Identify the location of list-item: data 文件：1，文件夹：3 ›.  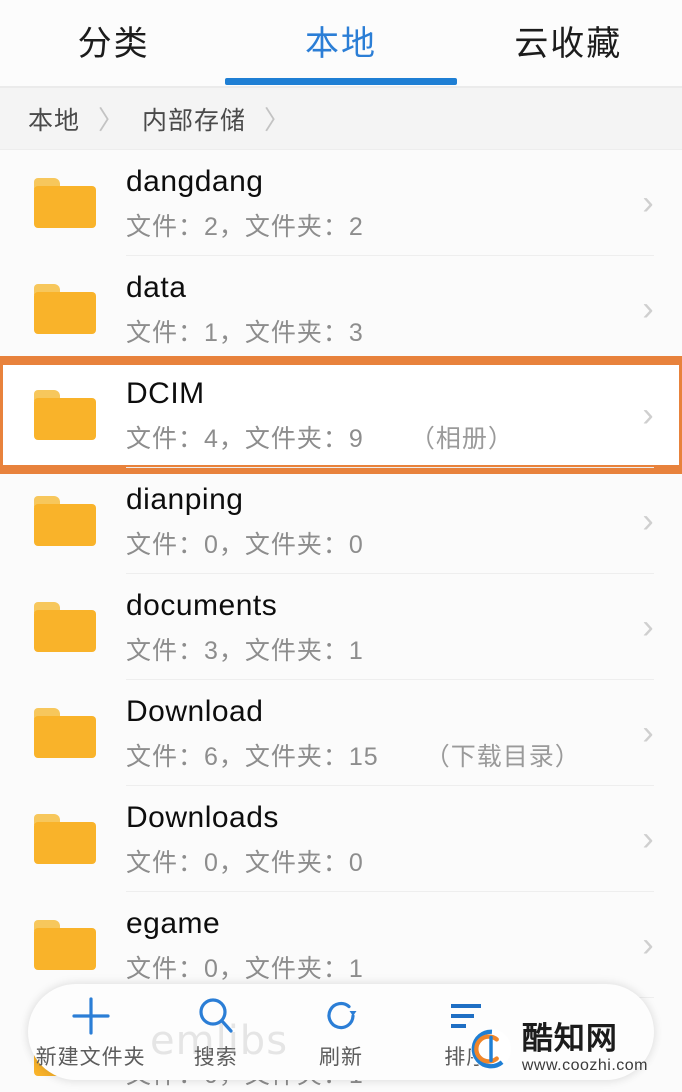
(341, 309).